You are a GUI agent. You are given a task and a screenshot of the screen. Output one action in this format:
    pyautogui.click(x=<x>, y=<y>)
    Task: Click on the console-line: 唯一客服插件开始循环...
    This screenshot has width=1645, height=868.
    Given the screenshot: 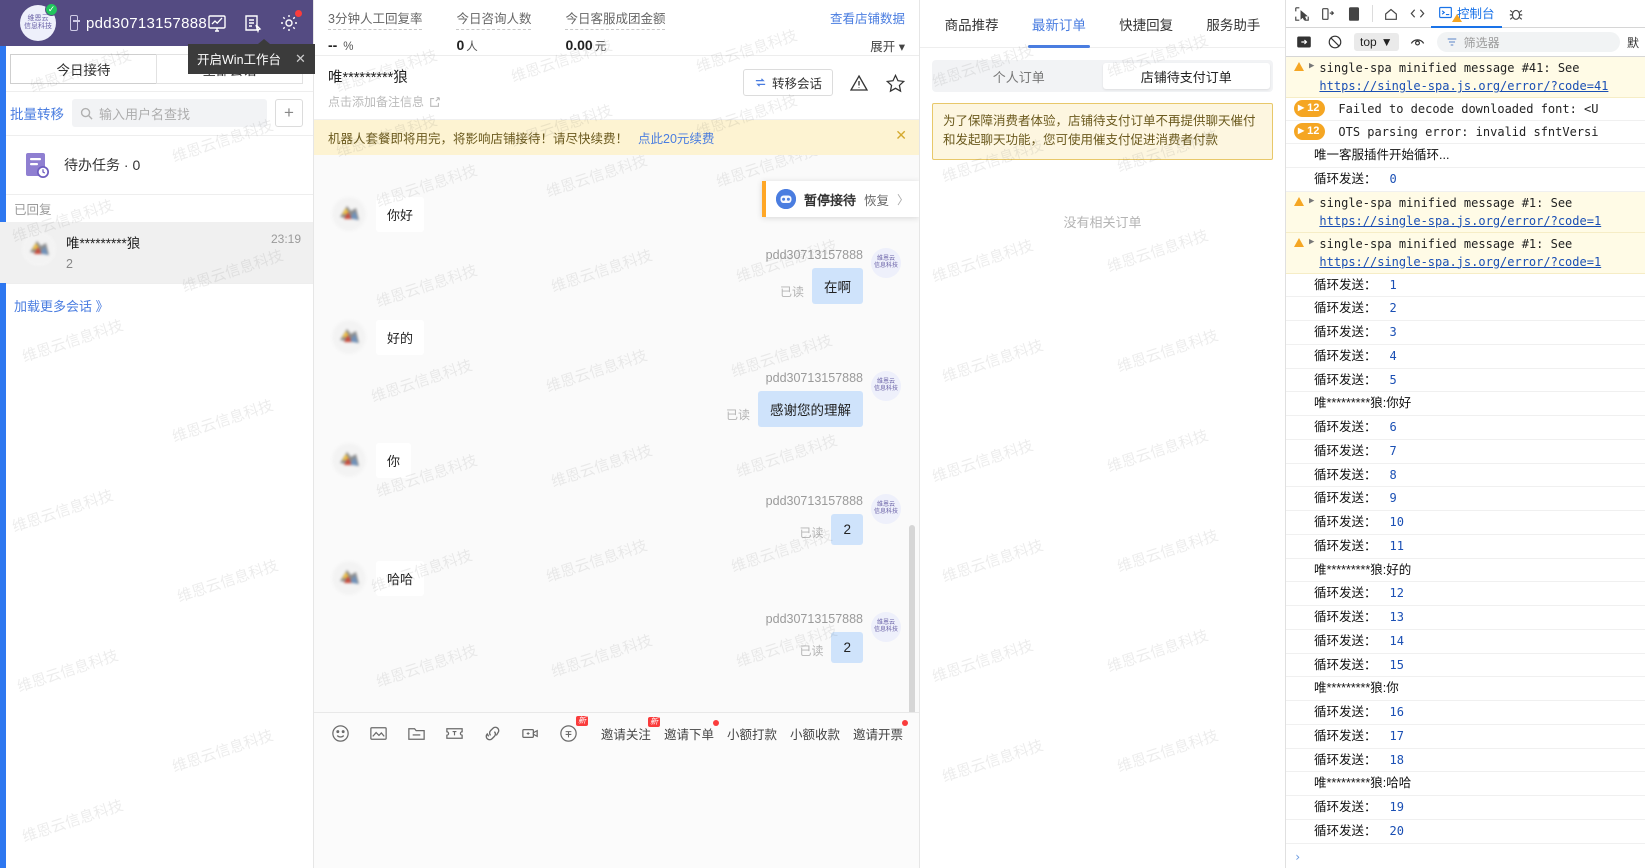 What is the action you would take?
    pyautogui.click(x=1465, y=156)
    